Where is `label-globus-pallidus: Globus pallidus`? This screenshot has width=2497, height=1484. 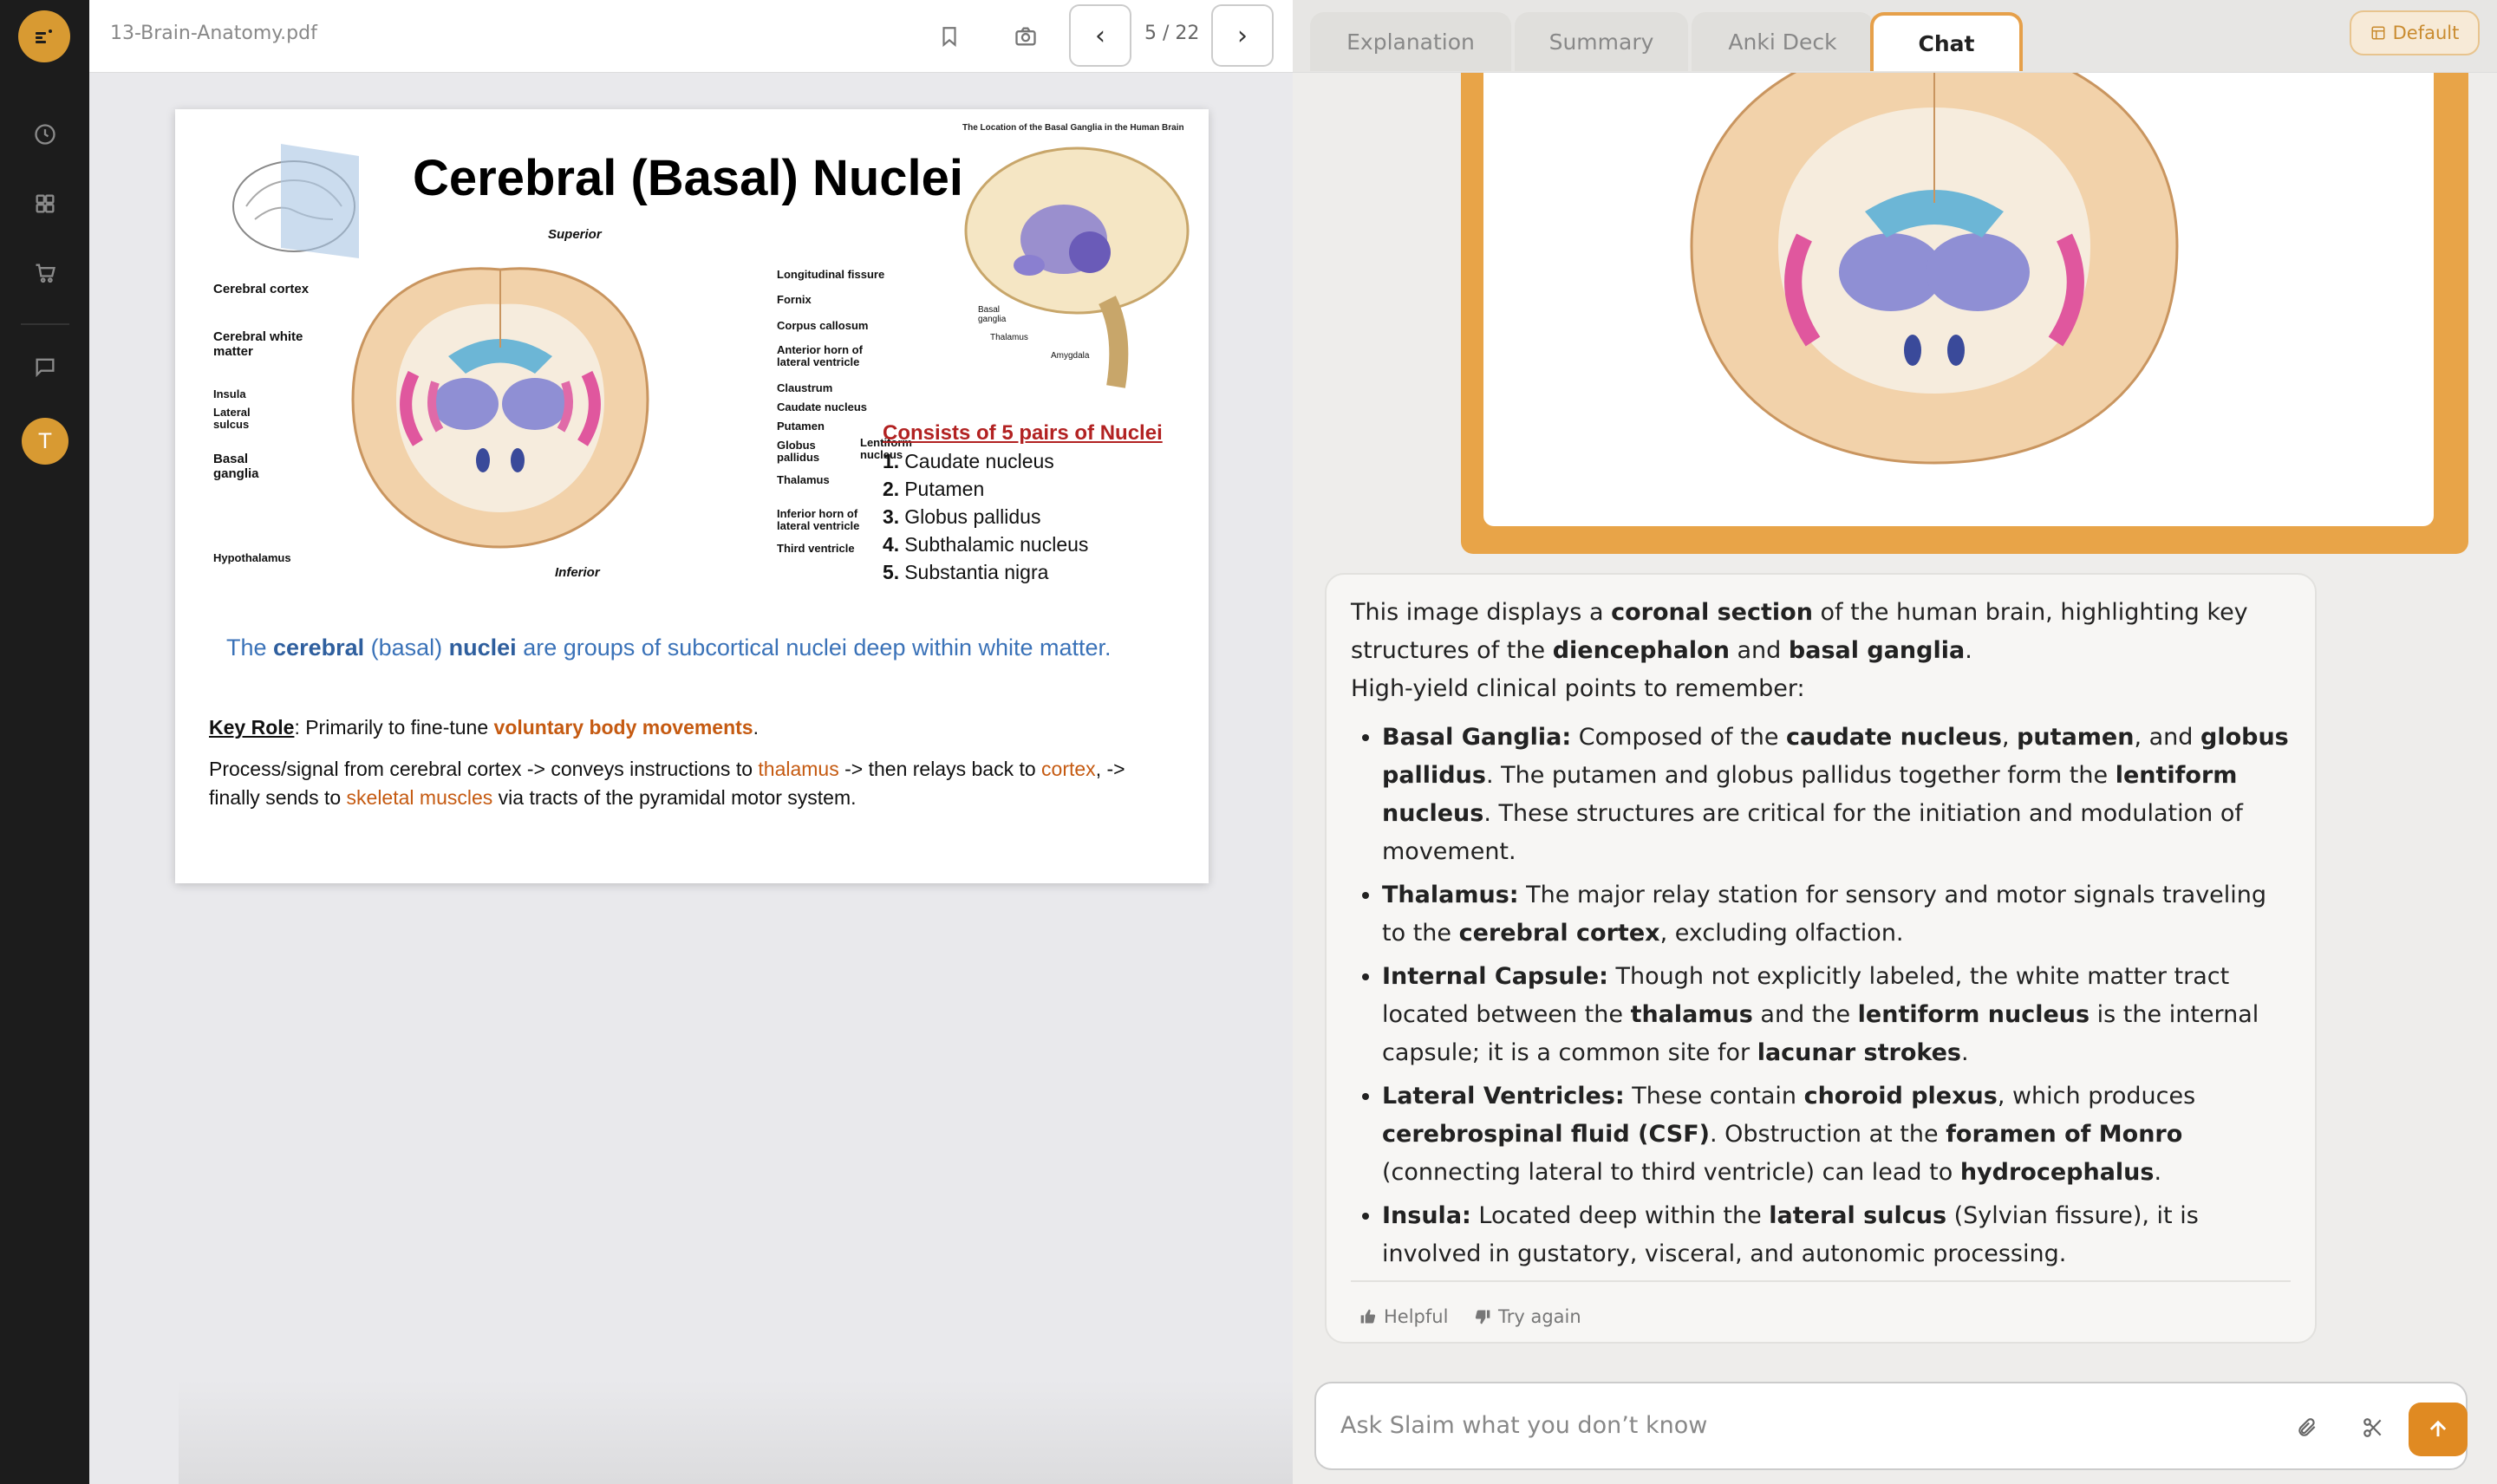 label-globus-pallidus: Globus pallidus is located at coordinates (798, 452).